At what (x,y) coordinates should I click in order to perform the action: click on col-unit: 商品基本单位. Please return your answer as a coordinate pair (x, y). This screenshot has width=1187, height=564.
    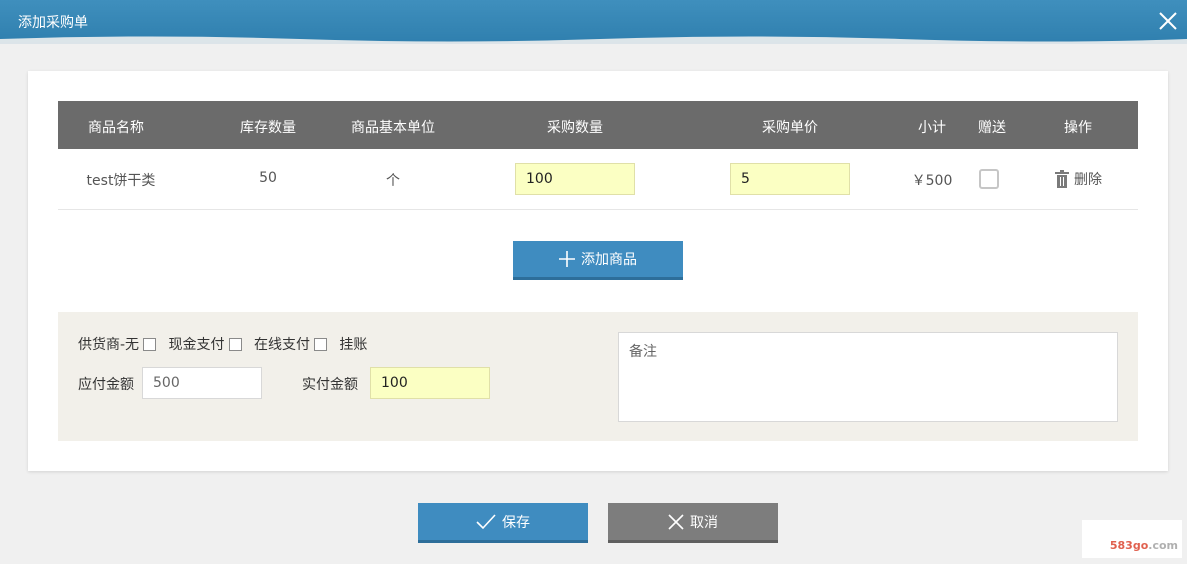
    Looking at the image, I should click on (393, 128).